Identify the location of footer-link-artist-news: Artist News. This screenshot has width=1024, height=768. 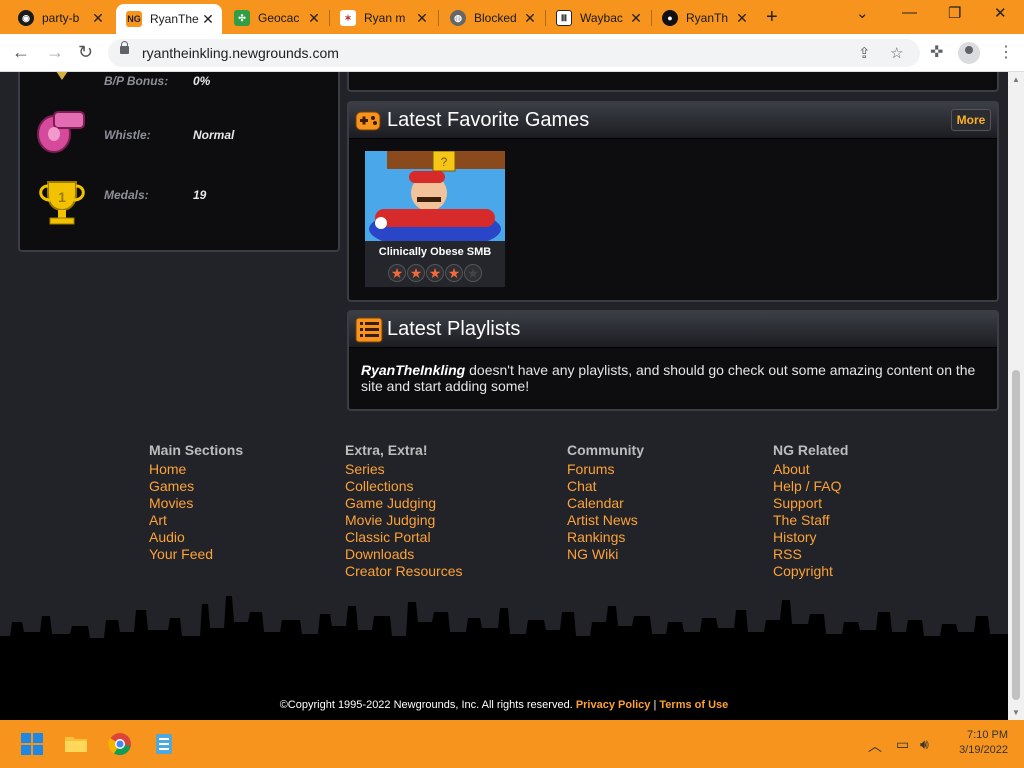
(605, 520).